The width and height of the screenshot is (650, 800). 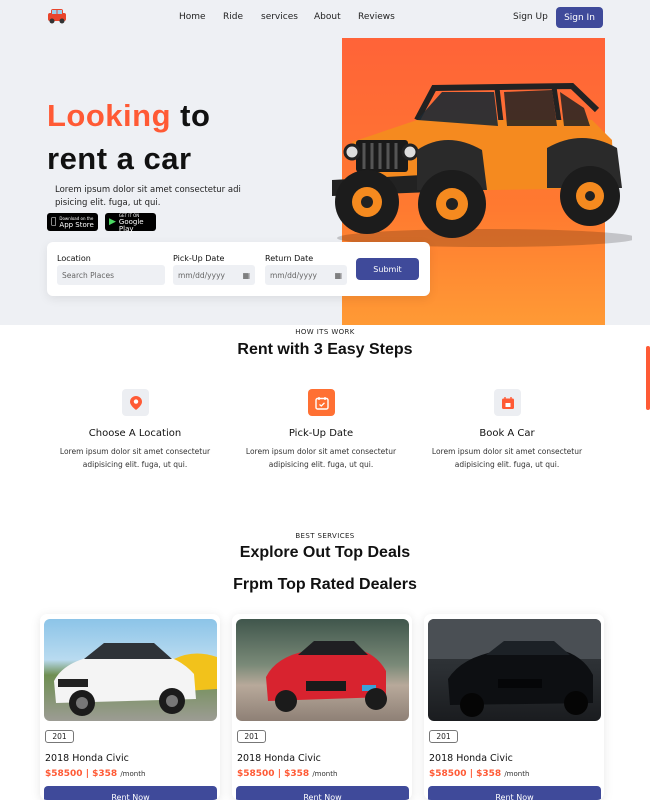 I want to click on nav-about: About, so click(x=327, y=17).